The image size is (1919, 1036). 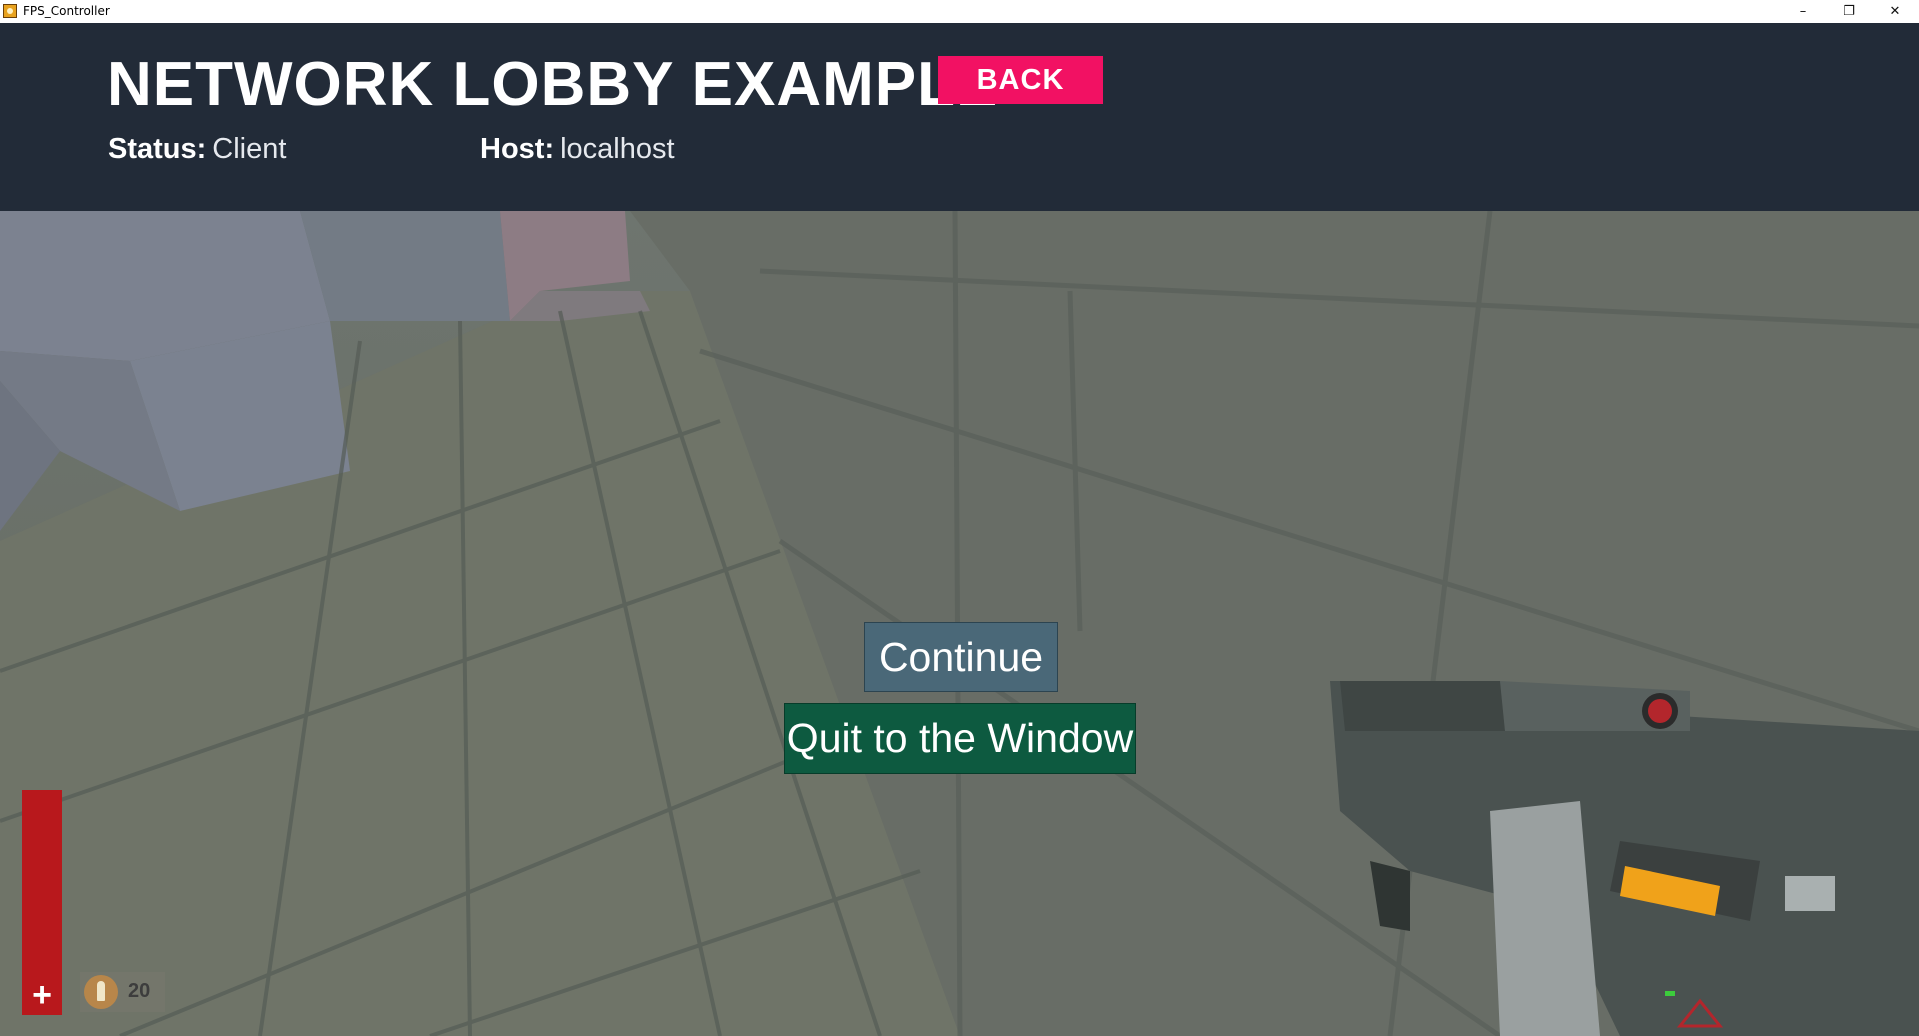 I want to click on ammo-count: 20, so click(x=139, y=991).